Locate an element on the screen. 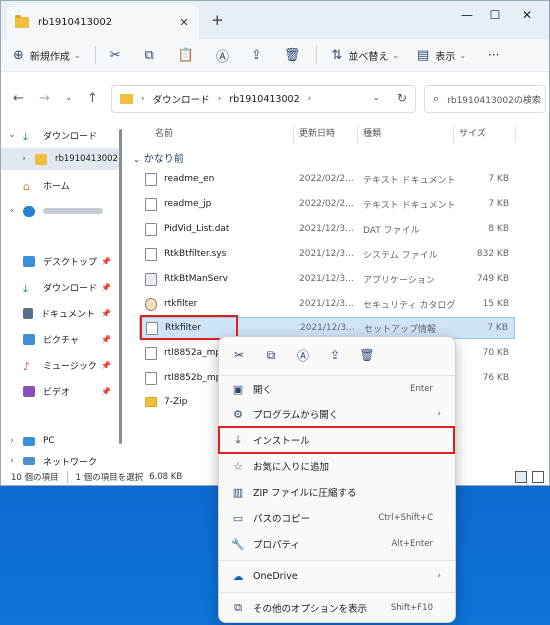 This screenshot has height=625, width=550. sort-button: ⇅ 並べ替え ⌄ is located at coordinates (365, 55).